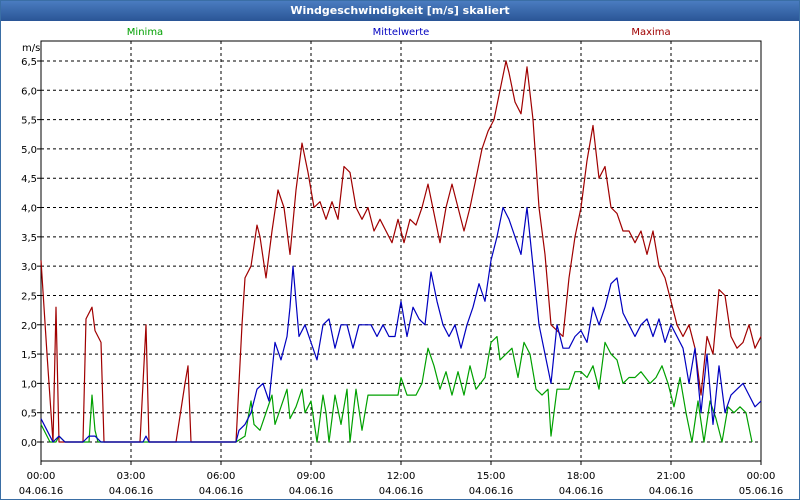 The image size is (800, 500). What do you see at coordinates (29, 209) in the screenshot?
I see `y-tick-label: 4,0` at bounding box center [29, 209].